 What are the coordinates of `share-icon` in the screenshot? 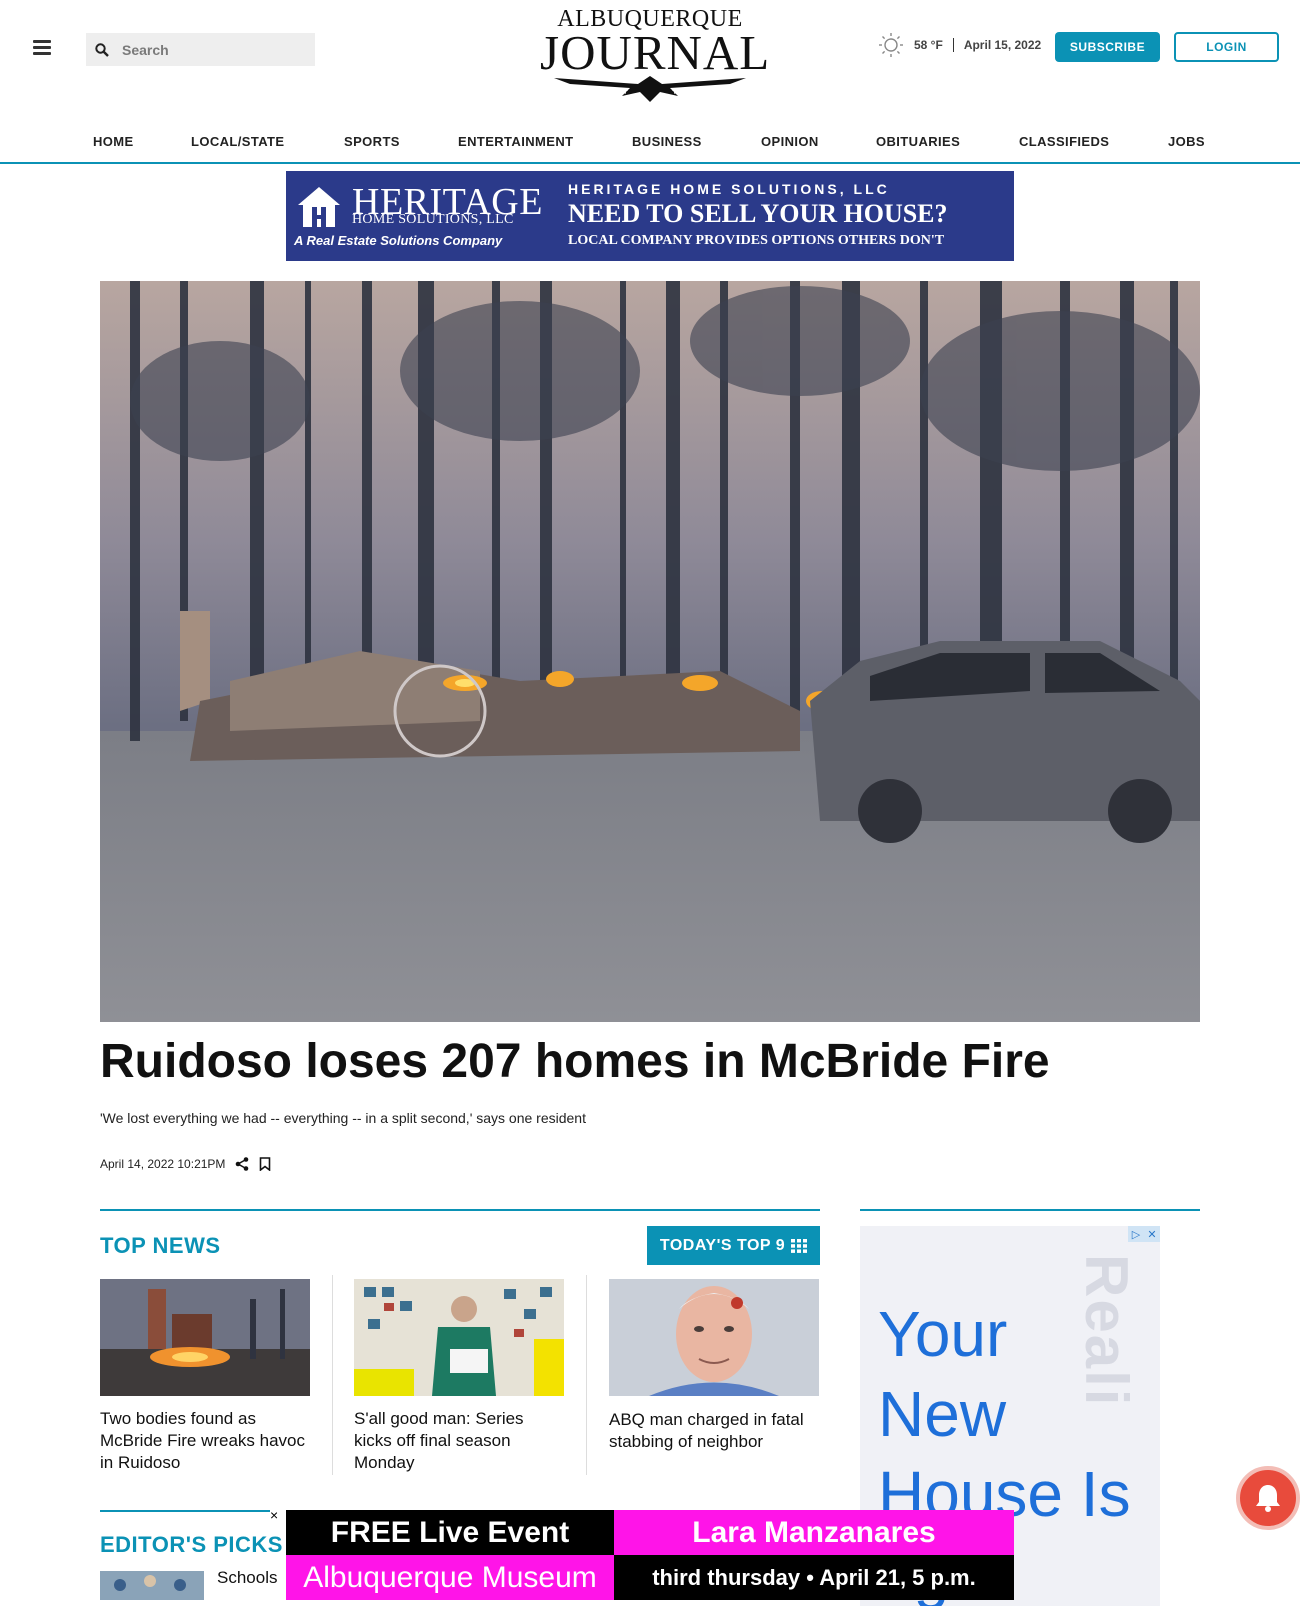 It's located at (242, 1164).